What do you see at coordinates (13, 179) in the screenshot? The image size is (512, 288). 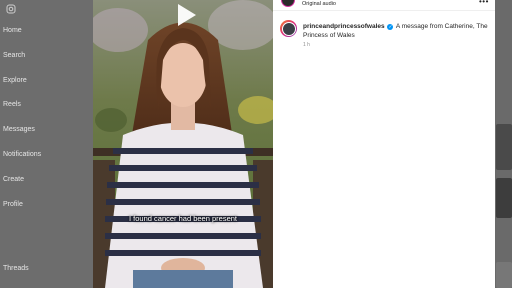 I see `sidebar-item-create: Create` at bounding box center [13, 179].